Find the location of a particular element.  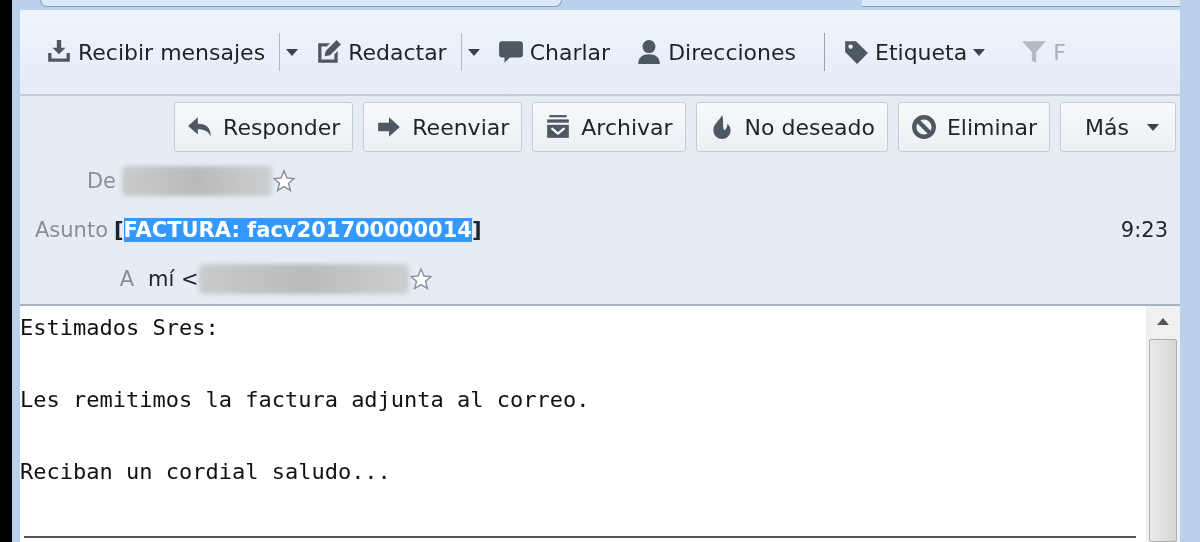

archive-box-icon is located at coordinates (558, 127).